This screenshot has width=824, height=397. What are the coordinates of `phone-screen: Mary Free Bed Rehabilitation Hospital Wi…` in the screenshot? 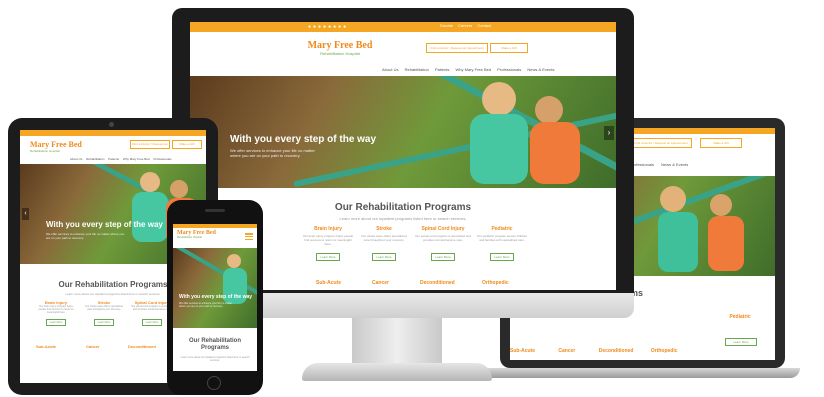 It's located at (215, 297).